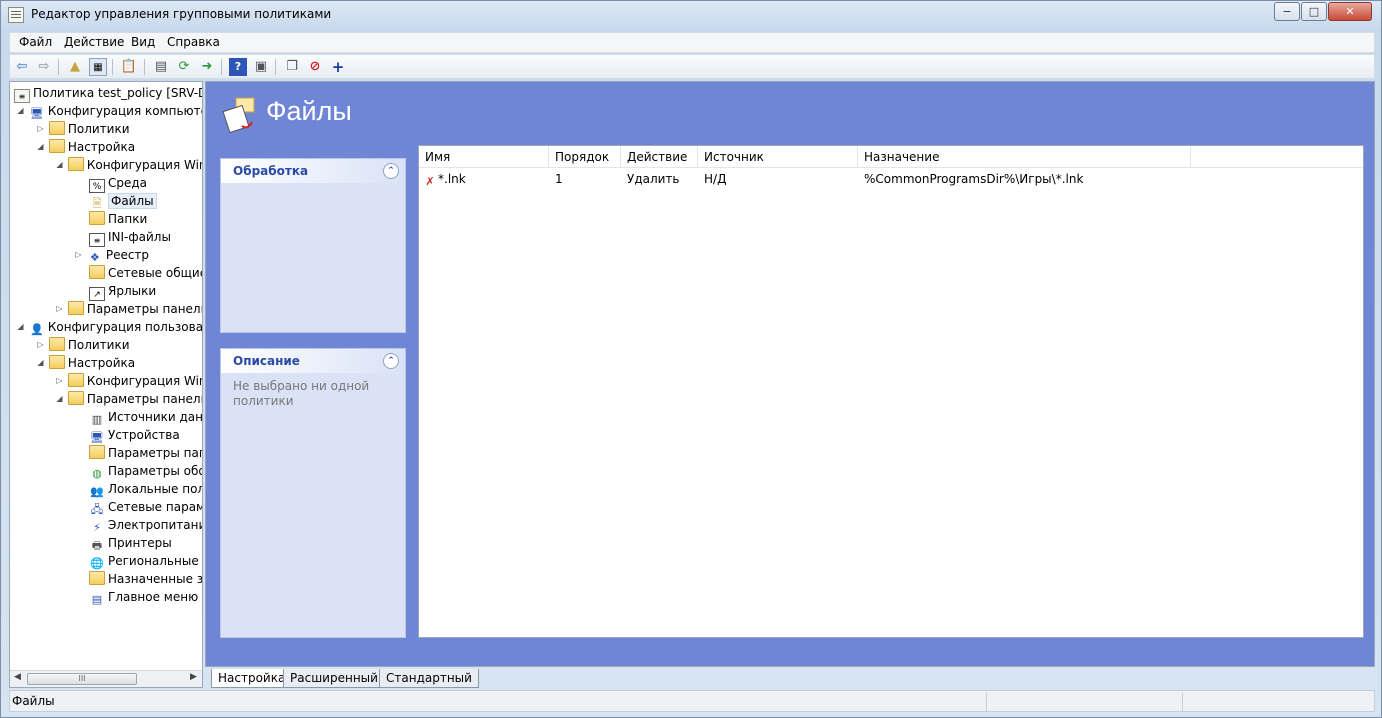 This screenshot has height=718, width=1382. What do you see at coordinates (252, 678) in the screenshot?
I see `tab-preferences: Настройка` at bounding box center [252, 678].